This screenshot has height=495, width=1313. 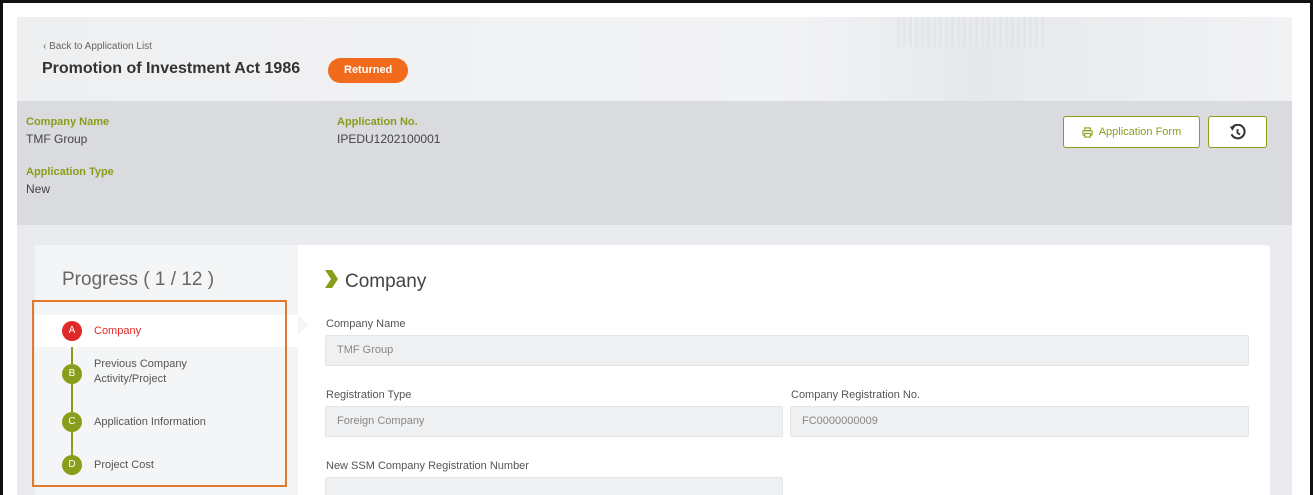 I want to click on page-title: Promotion of Investment Act 1986, so click(x=171, y=68).